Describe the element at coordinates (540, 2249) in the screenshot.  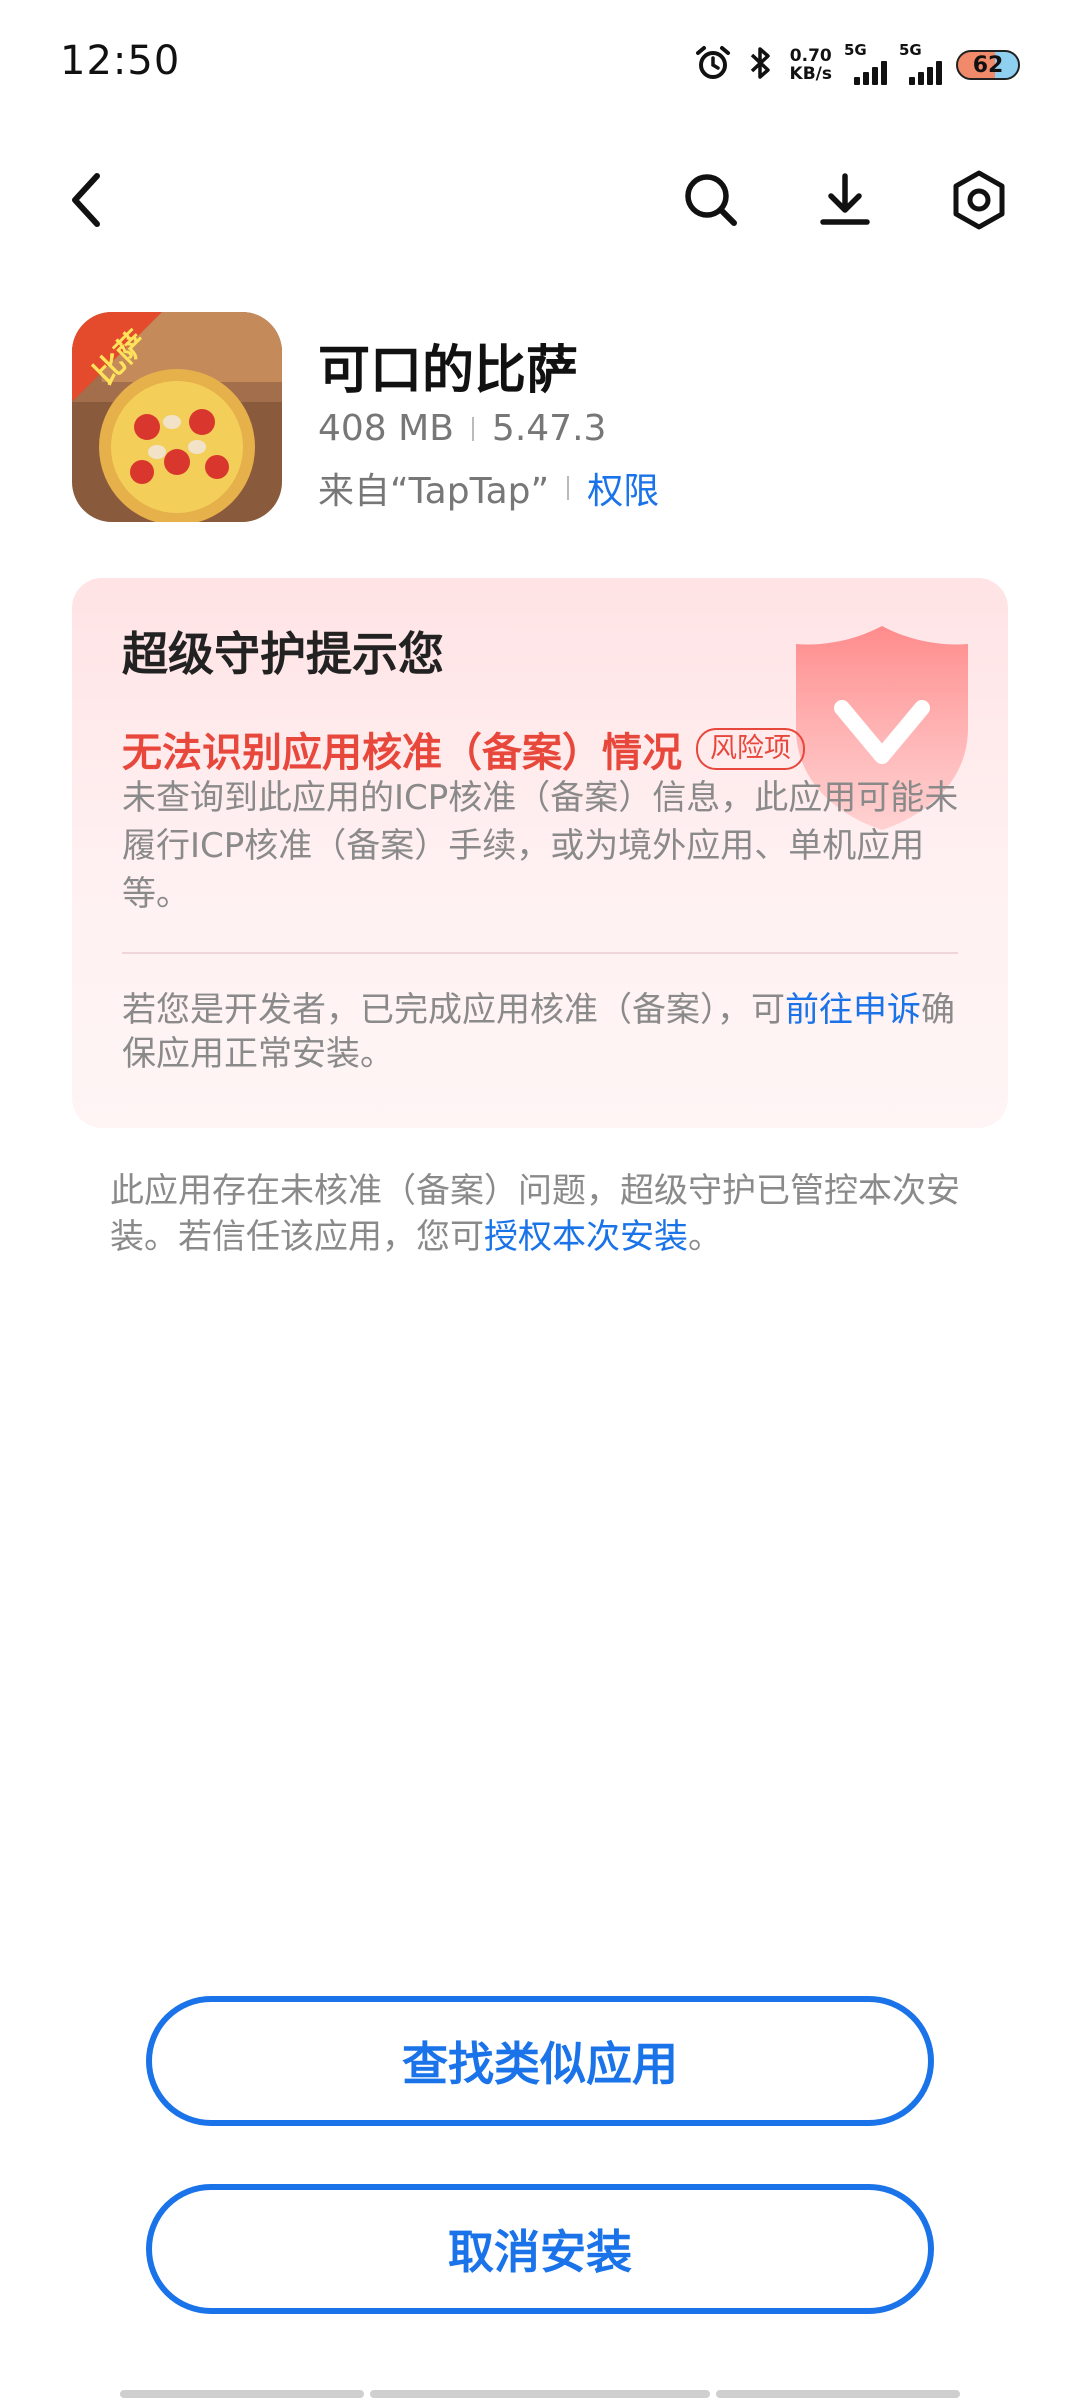
I see `cancel-install-button: 取消安装` at that location.